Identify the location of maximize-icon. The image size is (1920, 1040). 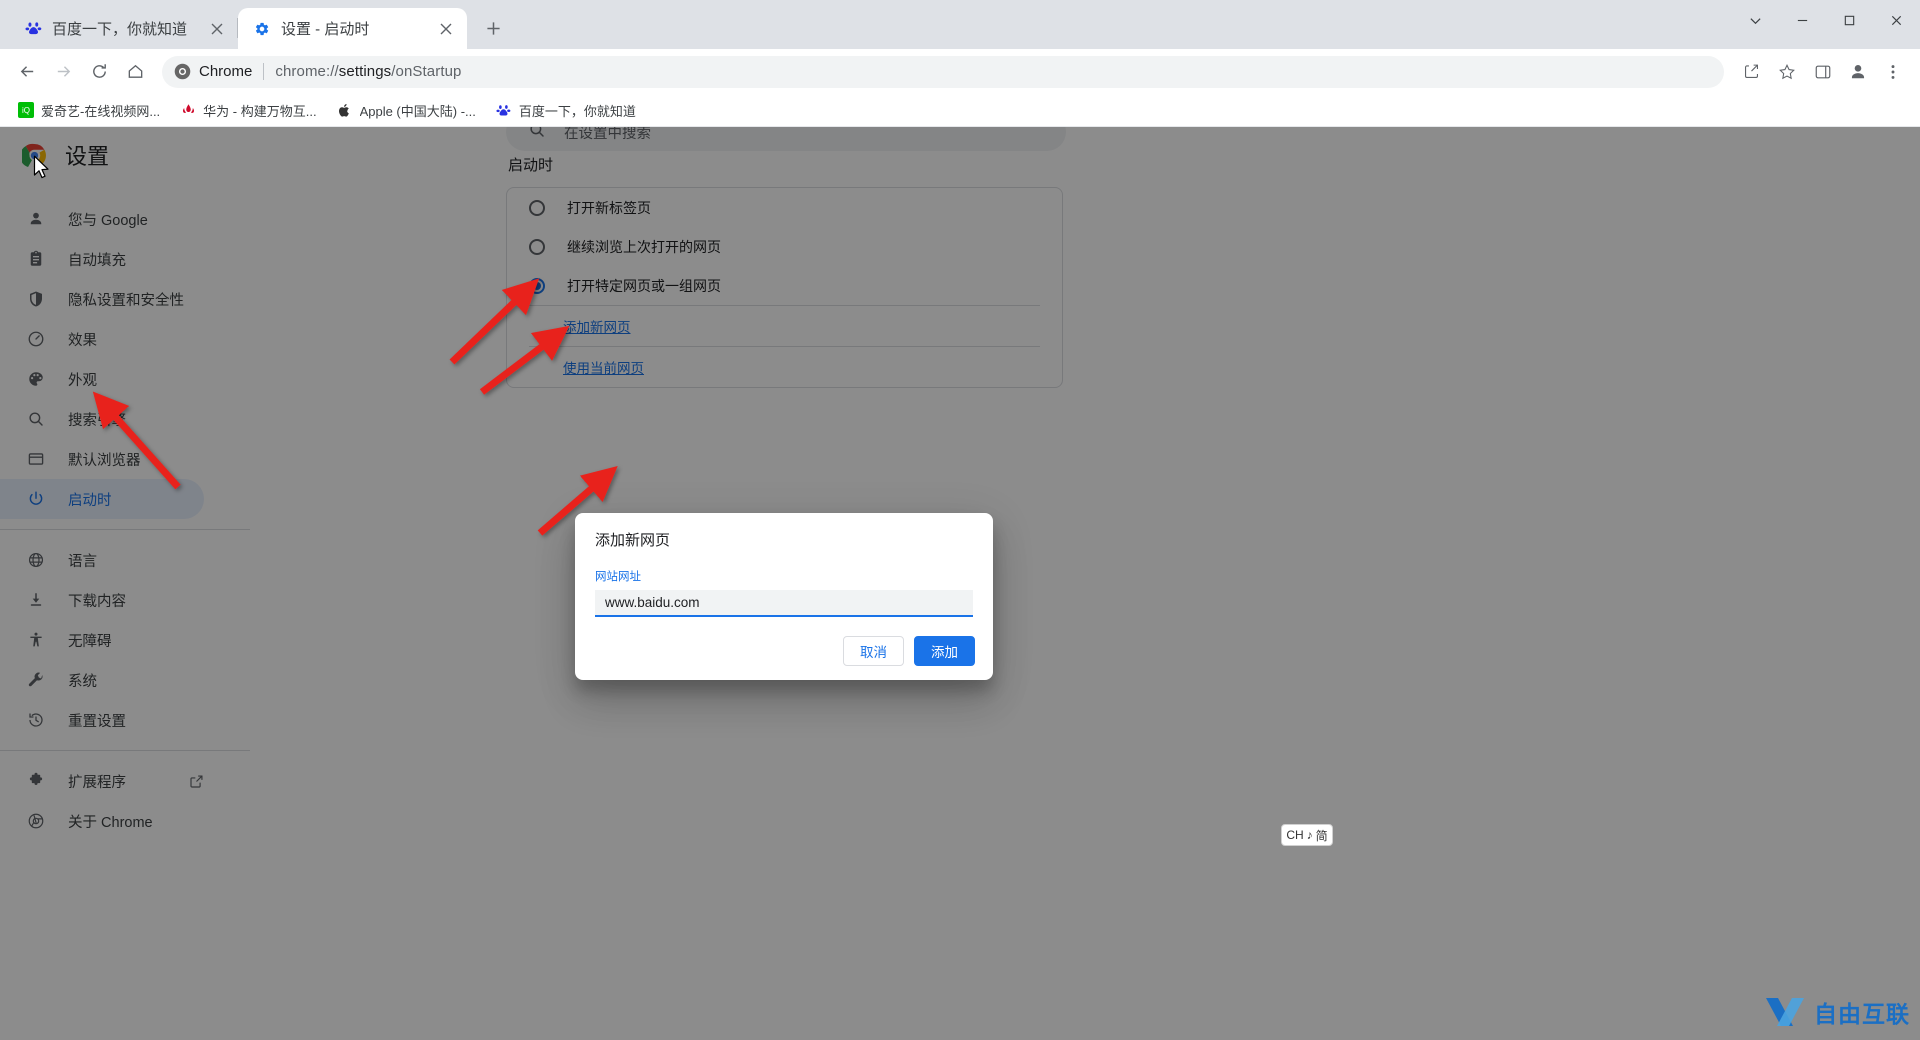
(1849, 20).